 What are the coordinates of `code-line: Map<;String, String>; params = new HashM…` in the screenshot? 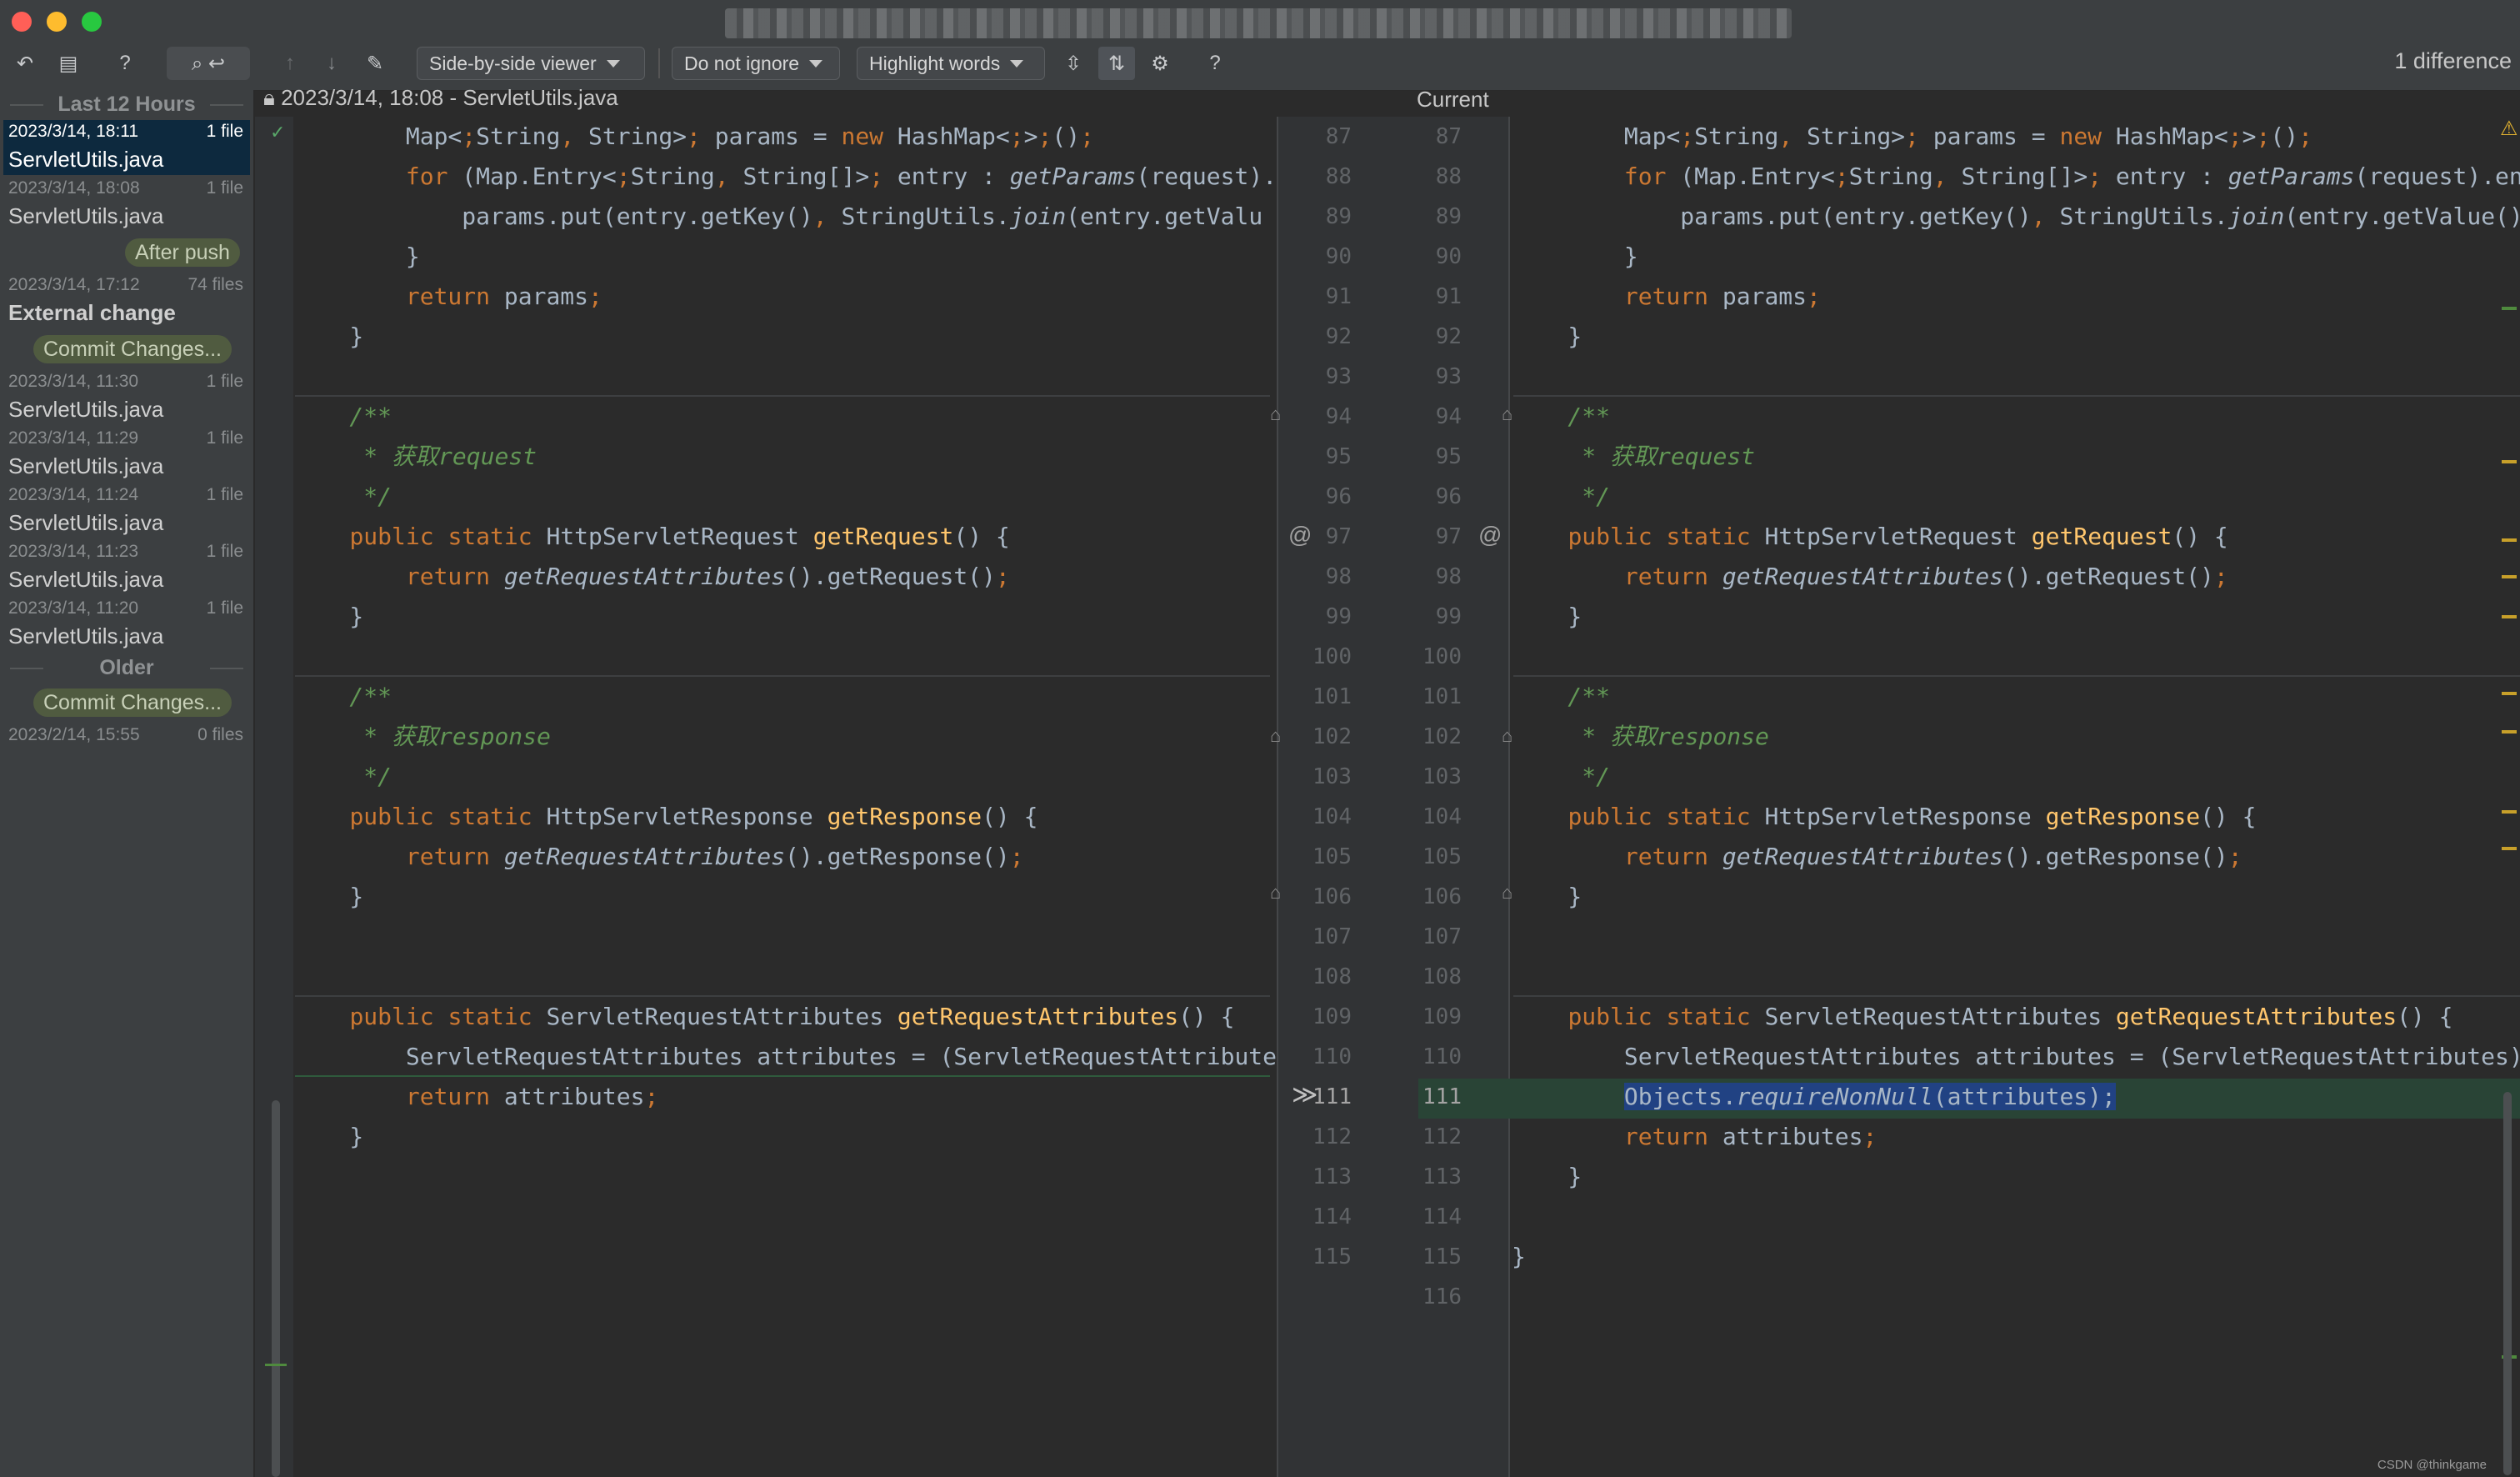 It's located at (1912, 137).